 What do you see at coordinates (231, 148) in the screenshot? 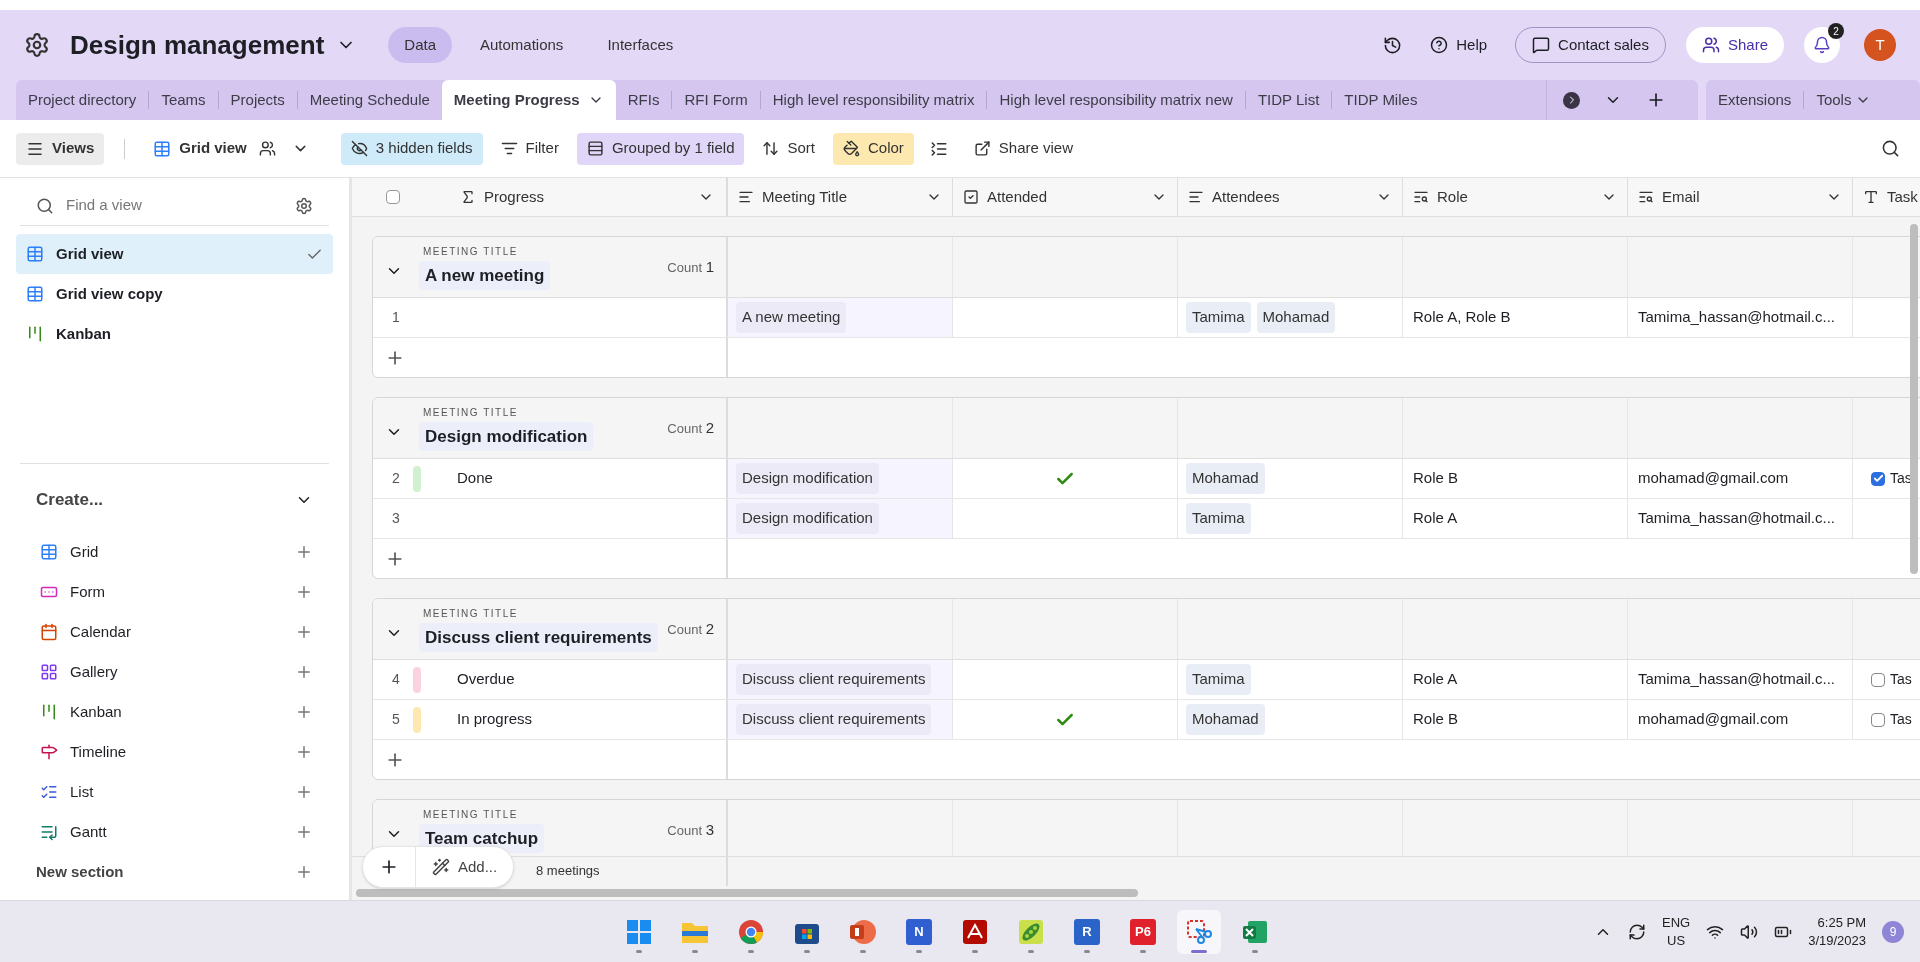
I see `view-switcher: Grid view` at bounding box center [231, 148].